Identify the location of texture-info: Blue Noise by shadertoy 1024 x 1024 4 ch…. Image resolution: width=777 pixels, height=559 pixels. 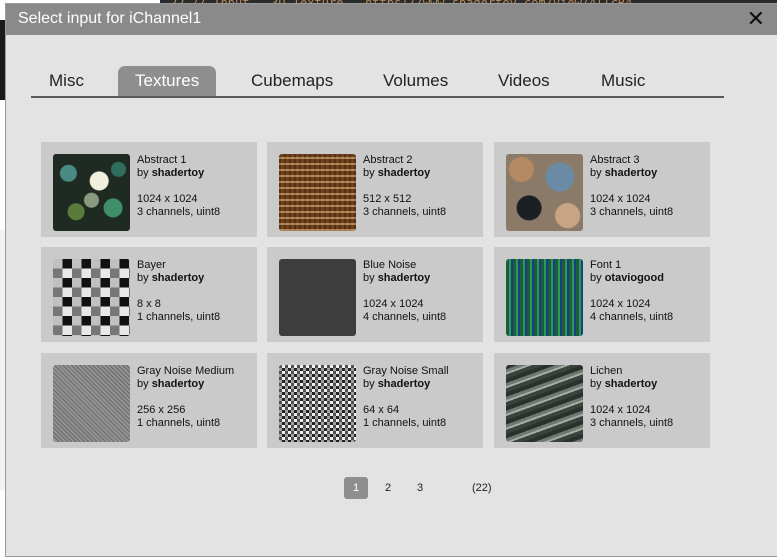
(404, 291).